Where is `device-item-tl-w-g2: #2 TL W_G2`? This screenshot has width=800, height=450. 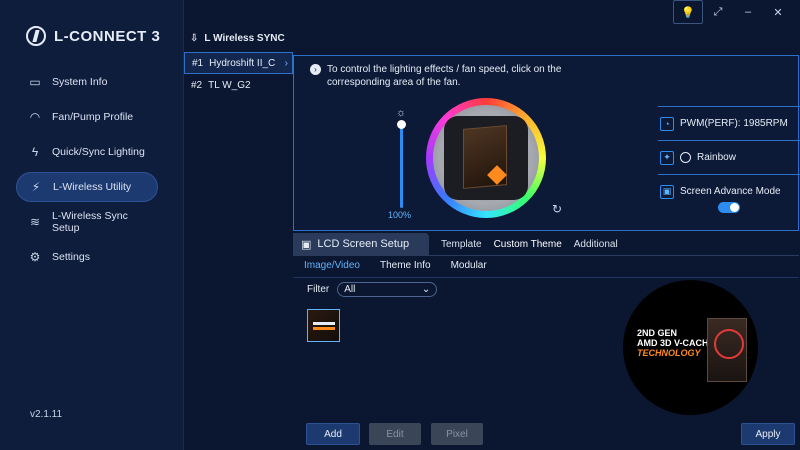
device-item-tl-w-g2: #2 TL W_G2 is located at coordinates (238, 85).